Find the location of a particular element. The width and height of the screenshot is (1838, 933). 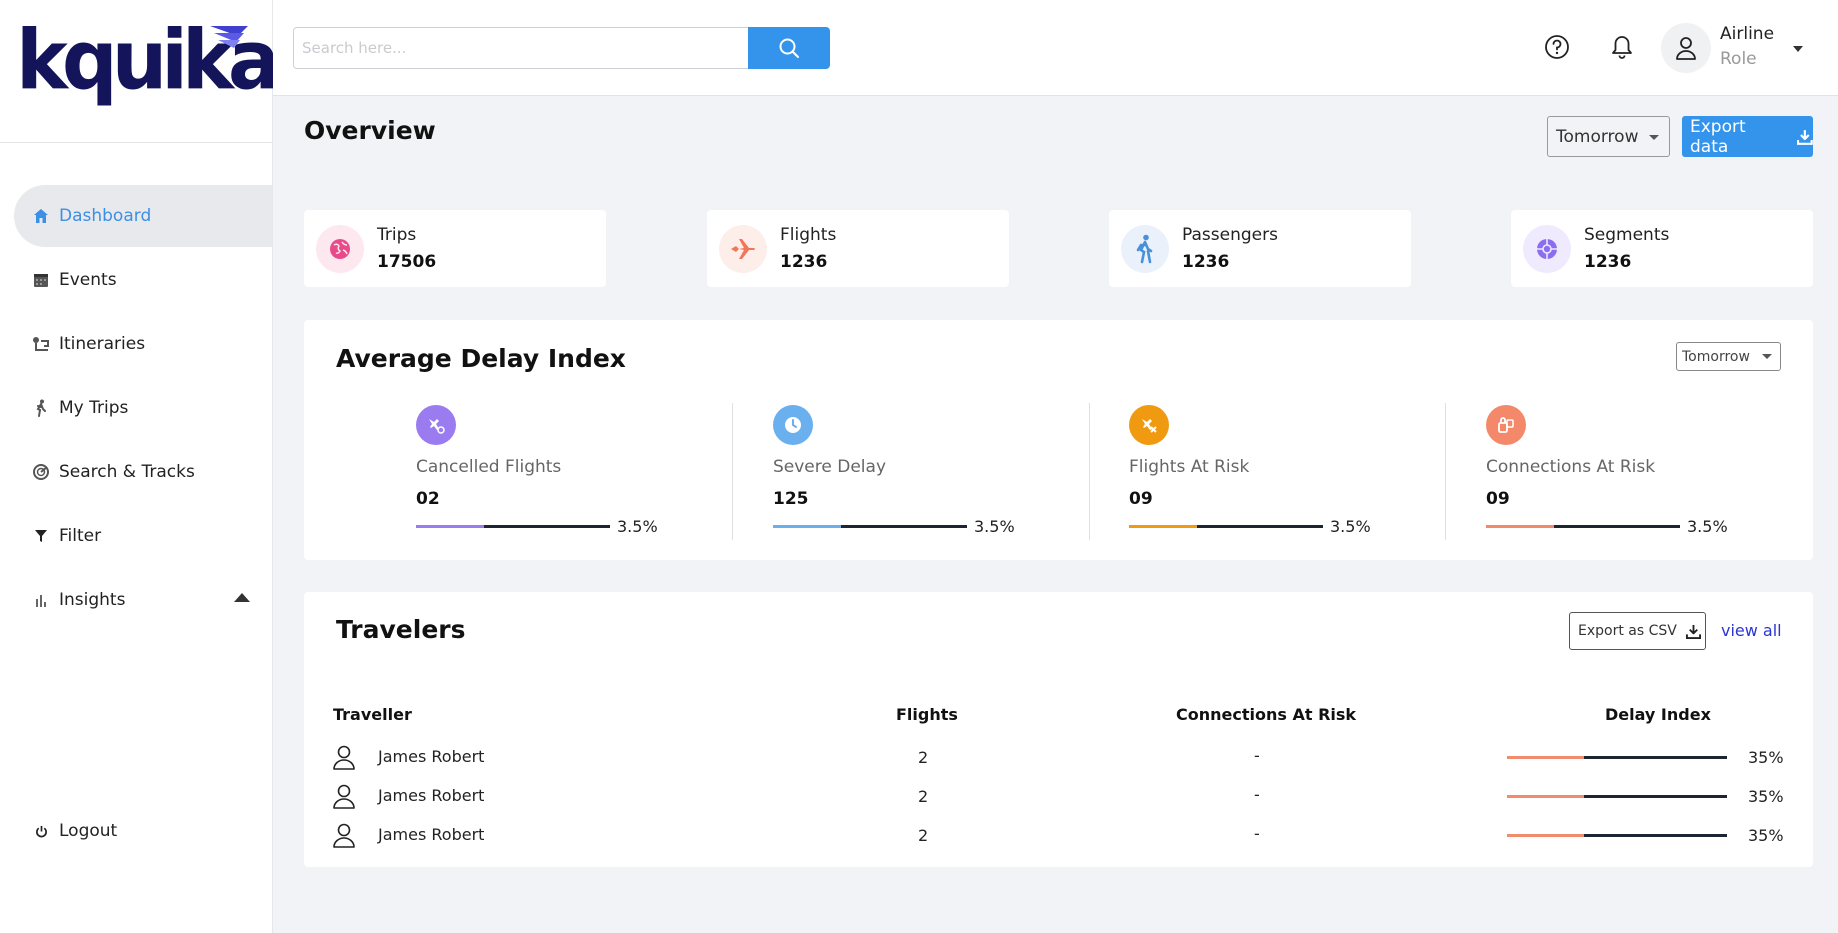

logout-button: Logout is located at coordinates (136, 831).